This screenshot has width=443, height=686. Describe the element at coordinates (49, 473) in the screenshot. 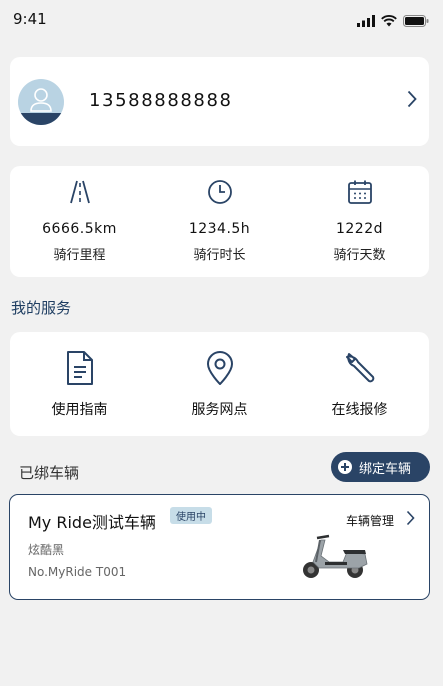

I see `bound-vehicles-title: 已绑车辆` at that location.